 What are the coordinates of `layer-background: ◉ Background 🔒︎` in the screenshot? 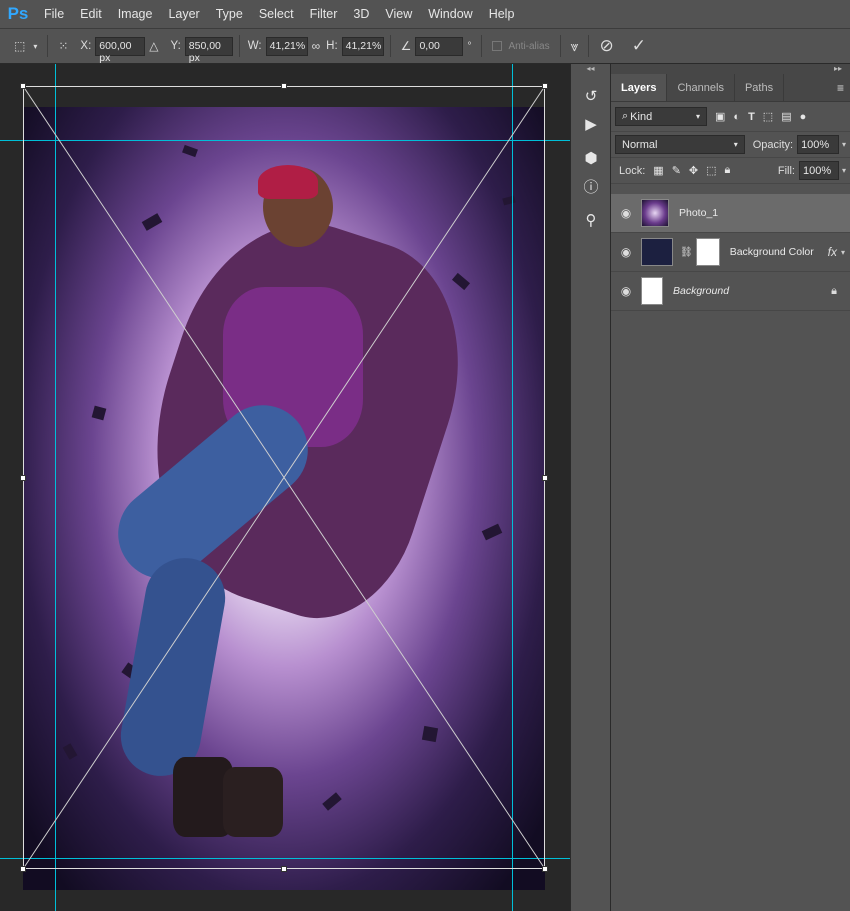 It's located at (730, 291).